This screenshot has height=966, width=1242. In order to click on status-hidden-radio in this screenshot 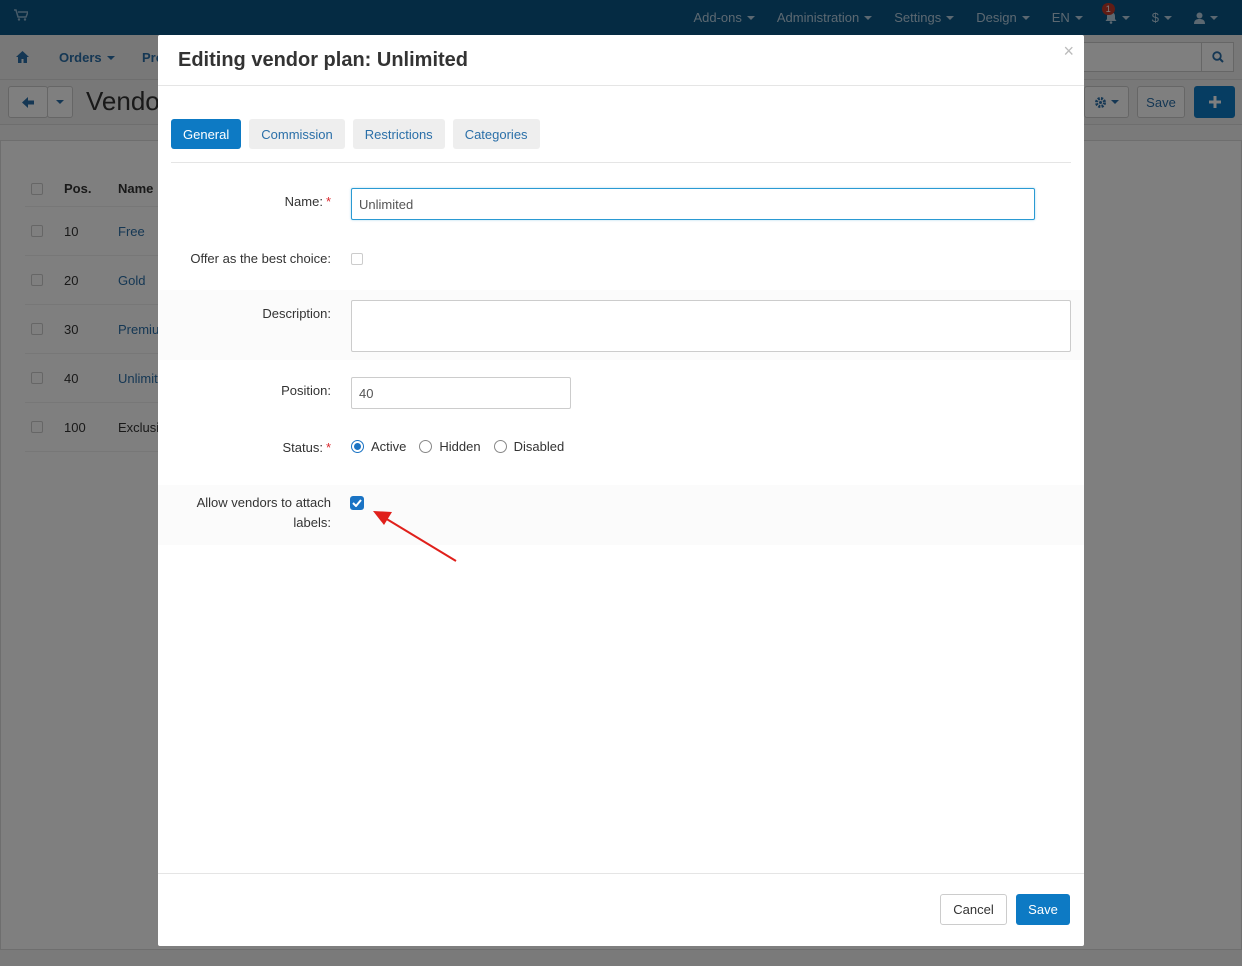, I will do `click(426, 446)`.